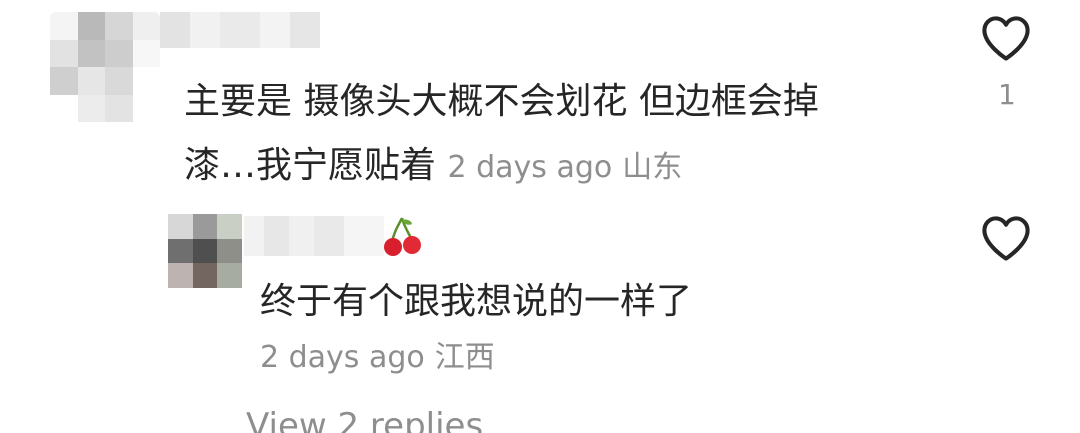 This screenshot has width=1080, height=433. I want to click on location-label: 山东, so click(652, 167).